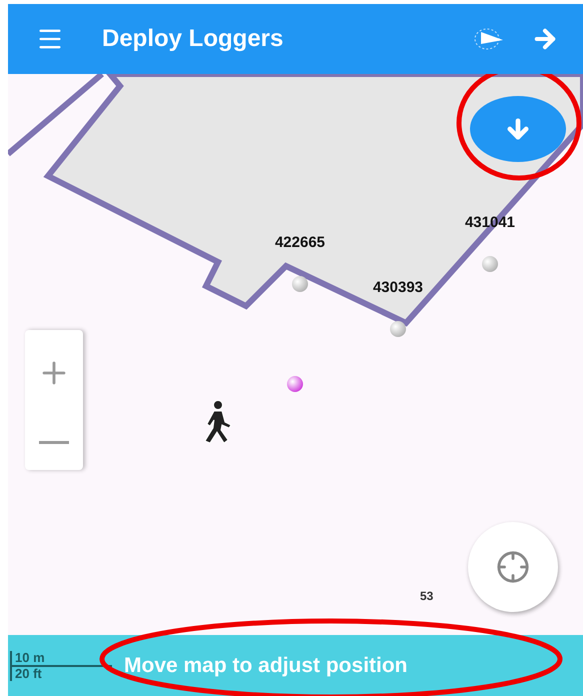  What do you see at coordinates (28, 673) in the screenshot?
I see `scale-label: 20 ft` at bounding box center [28, 673].